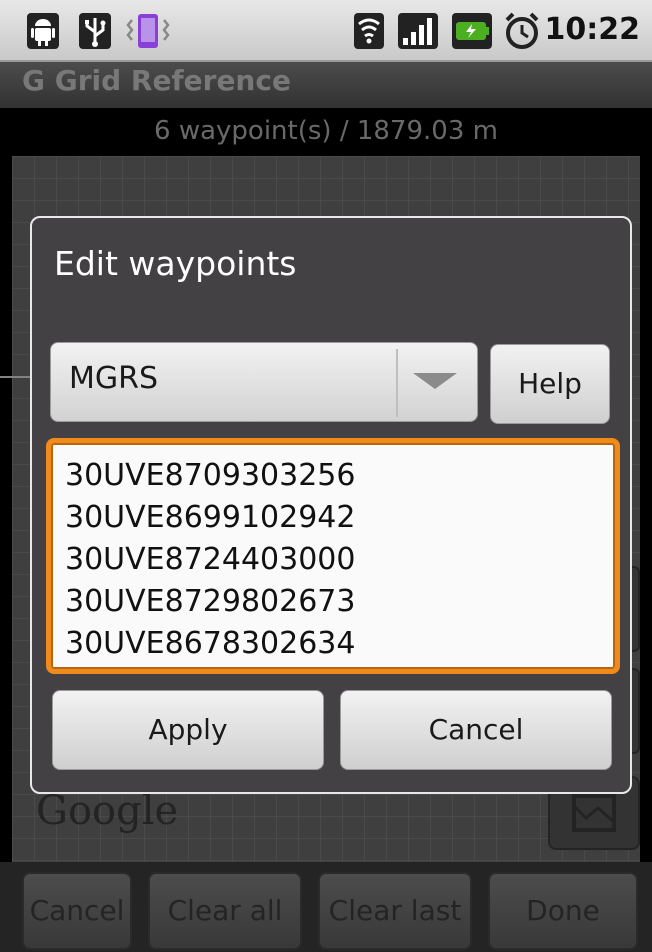  I want to click on dialog-cancel-button: Cancel, so click(476, 730).